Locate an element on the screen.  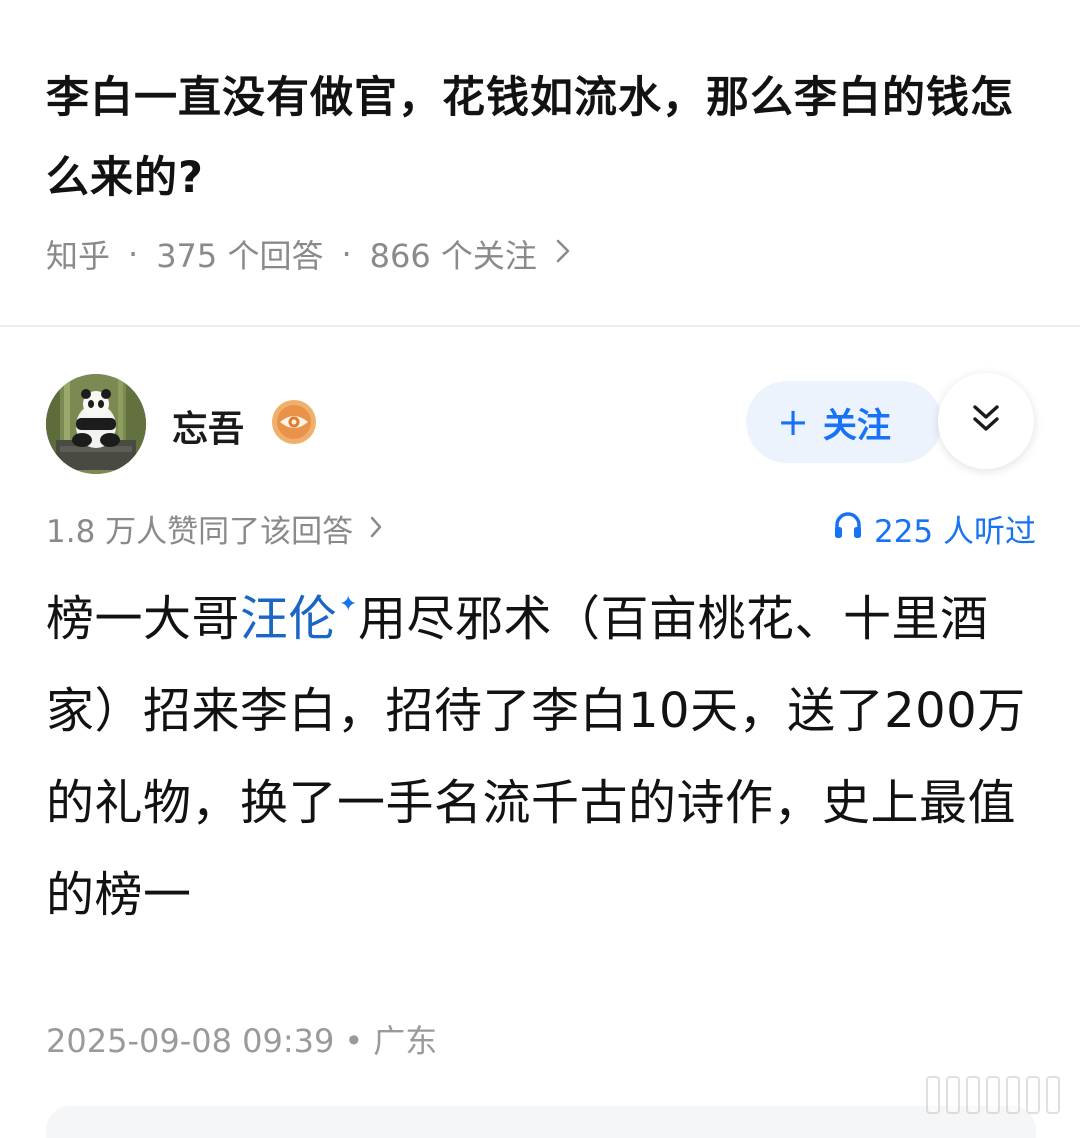
double-chevron-down-icon is located at coordinates (986, 421).